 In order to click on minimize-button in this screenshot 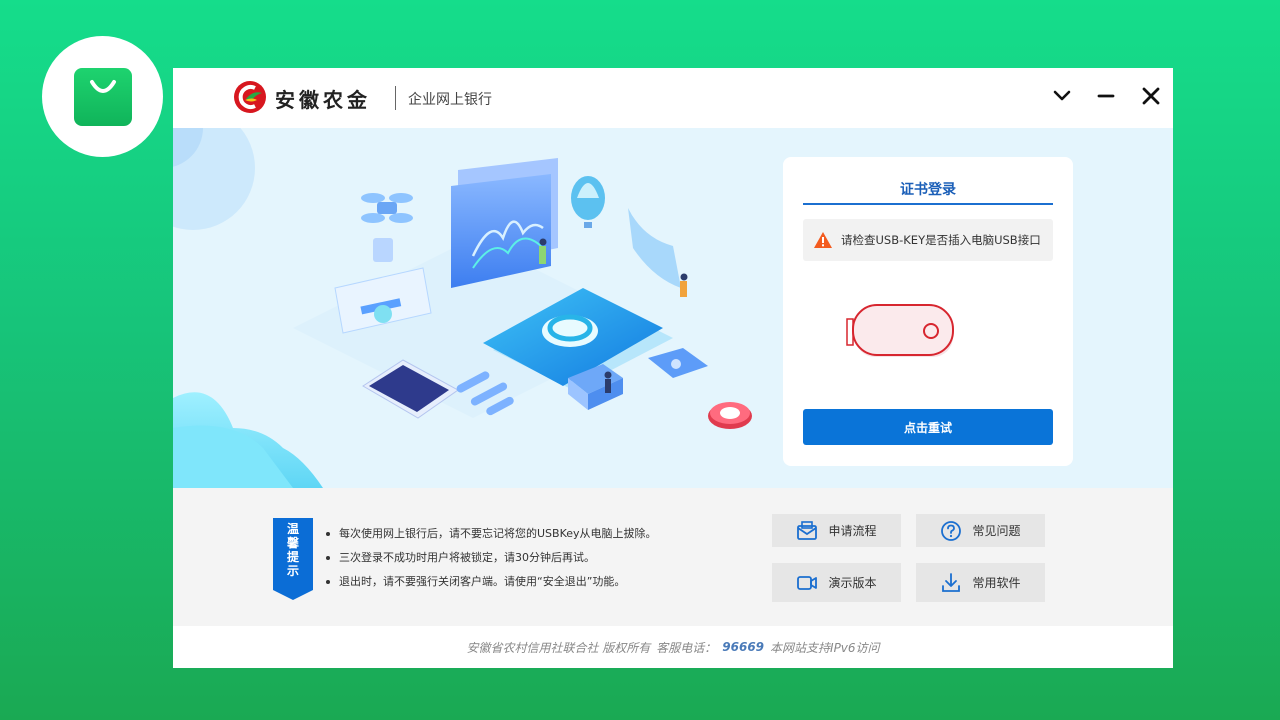, I will do `click(1106, 96)`.